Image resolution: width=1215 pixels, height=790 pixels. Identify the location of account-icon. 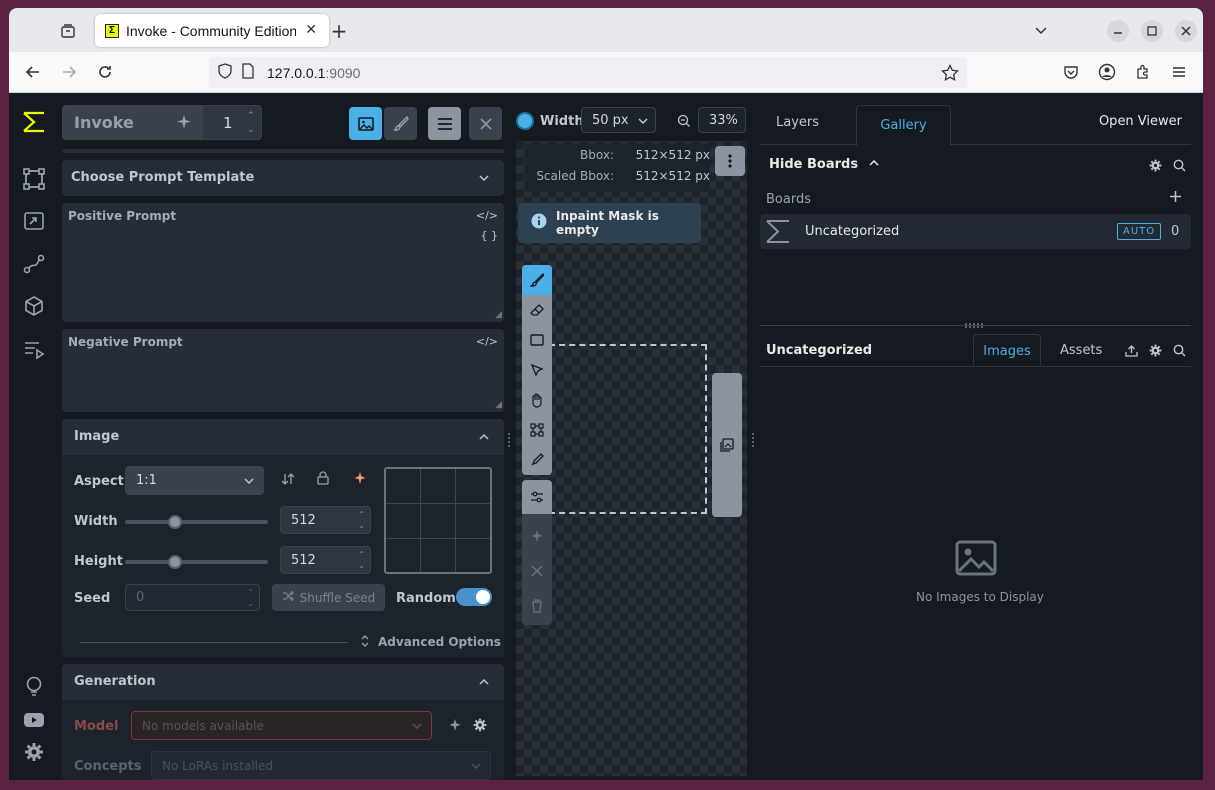
(1107, 72).